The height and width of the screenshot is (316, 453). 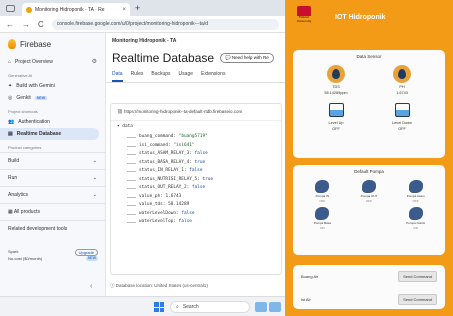 I want to click on sidebar-group-analytics: Analytics ⌄, so click(x=52, y=194).